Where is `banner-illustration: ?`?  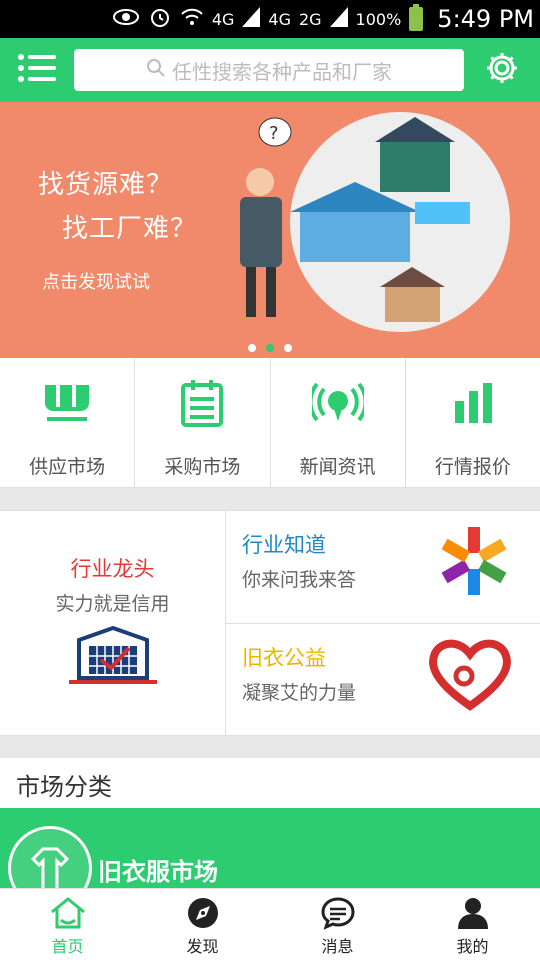
banner-illustration: ? is located at coordinates (375, 222).